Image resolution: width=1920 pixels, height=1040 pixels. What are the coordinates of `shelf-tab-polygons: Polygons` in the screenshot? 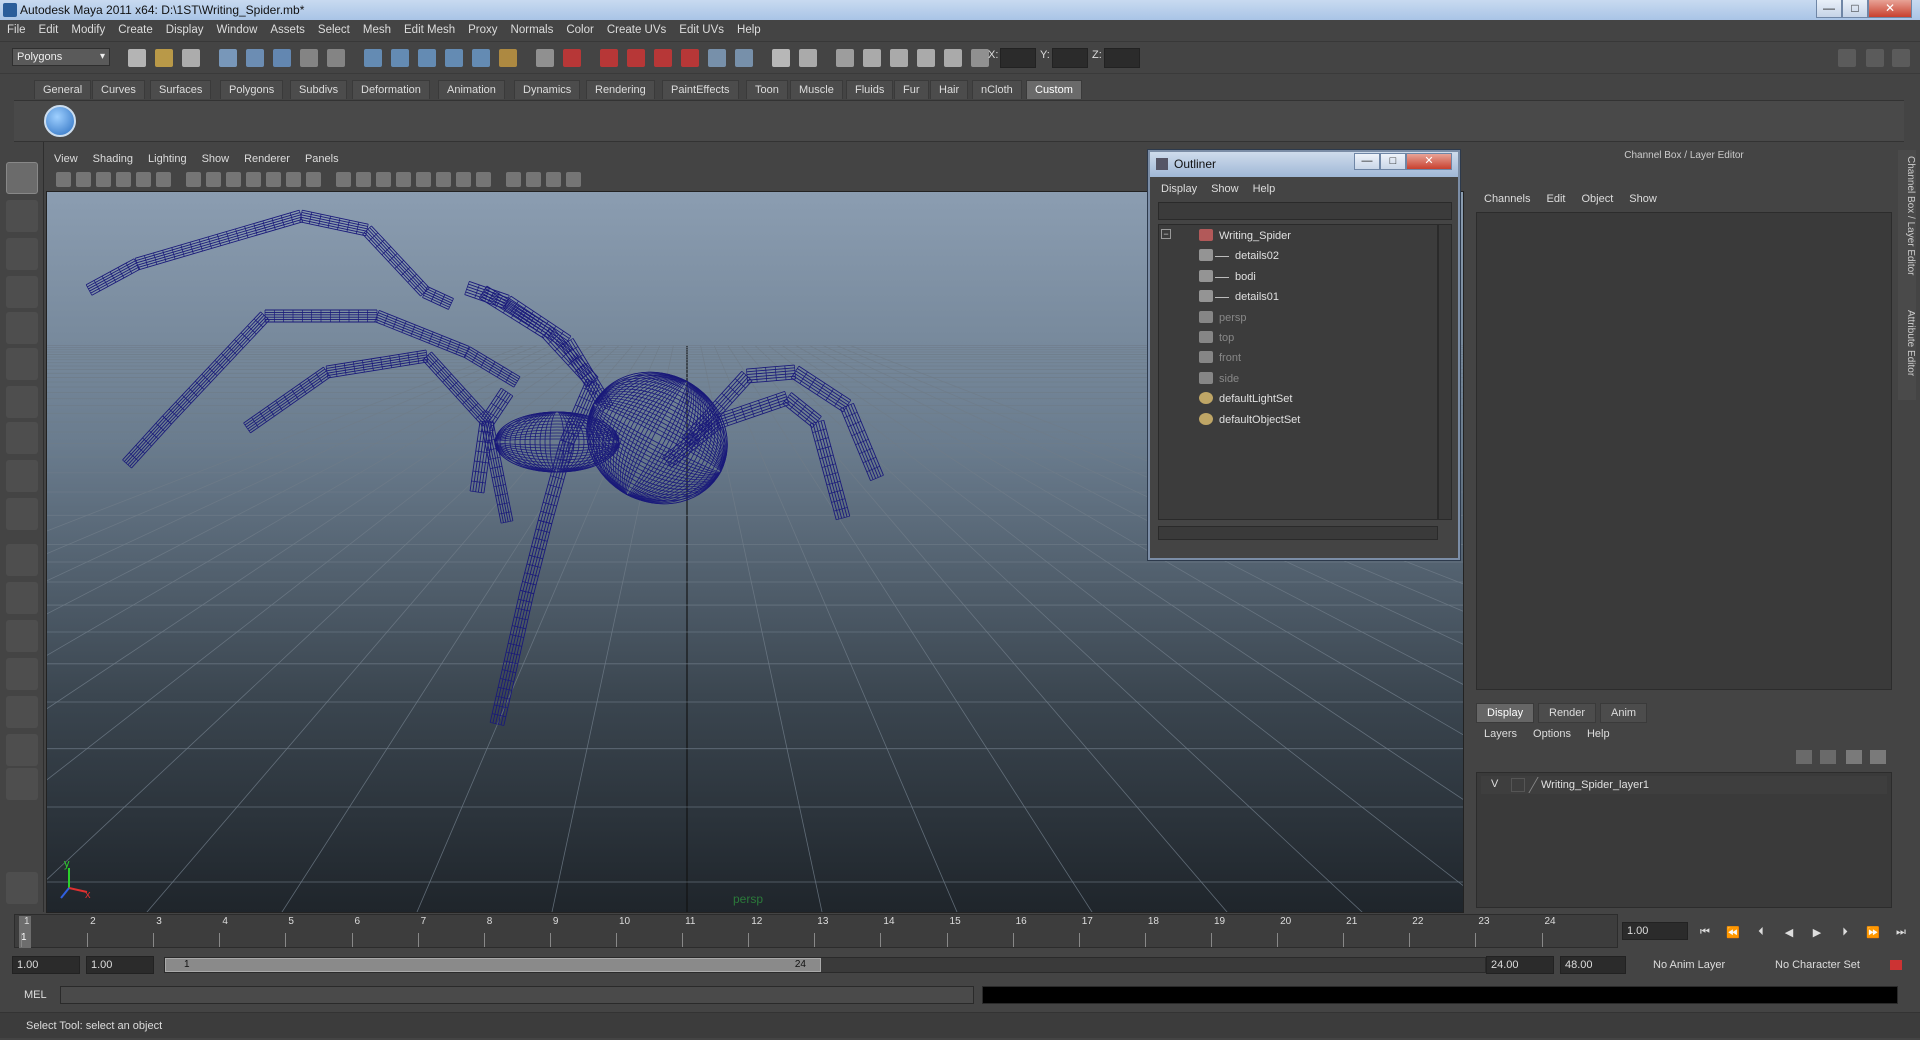 It's located at (252, 89).